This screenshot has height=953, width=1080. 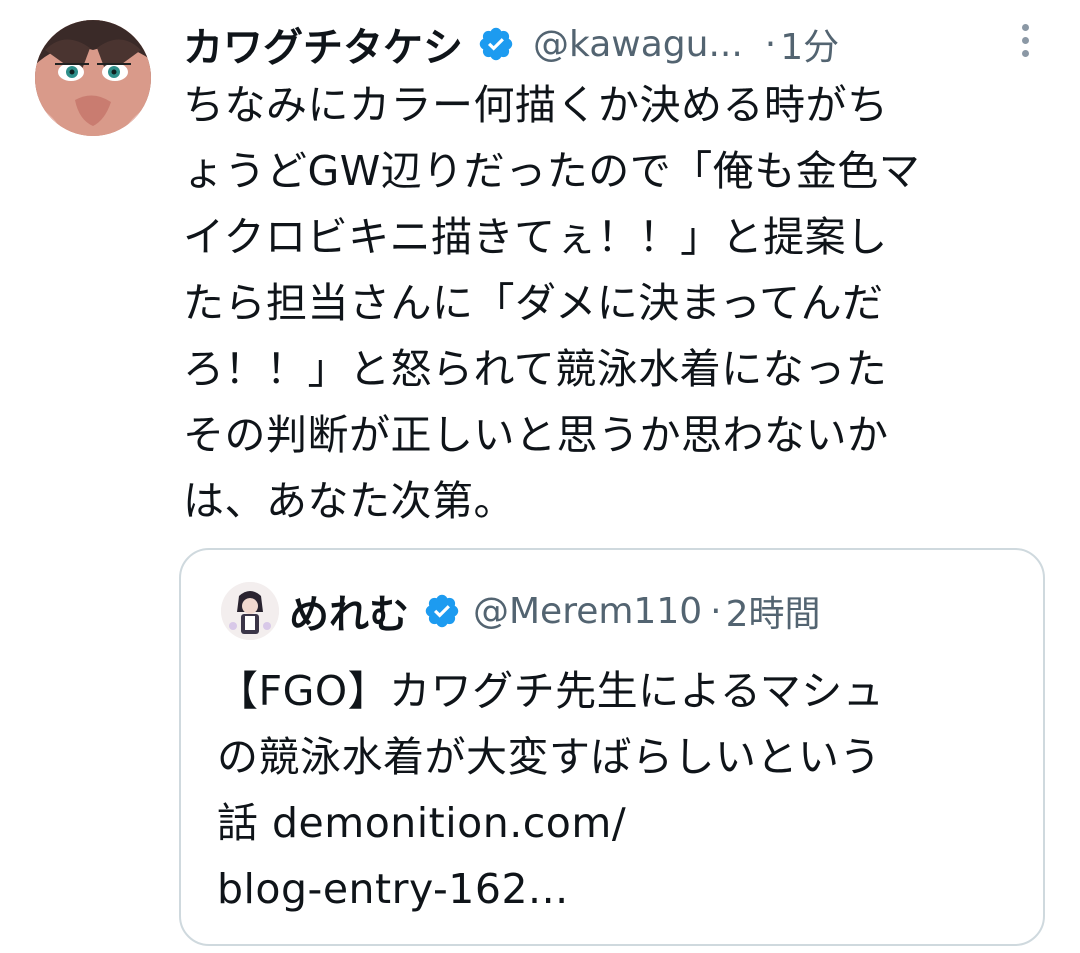 I want to click on author-avatar, so click(x=93, y=78).